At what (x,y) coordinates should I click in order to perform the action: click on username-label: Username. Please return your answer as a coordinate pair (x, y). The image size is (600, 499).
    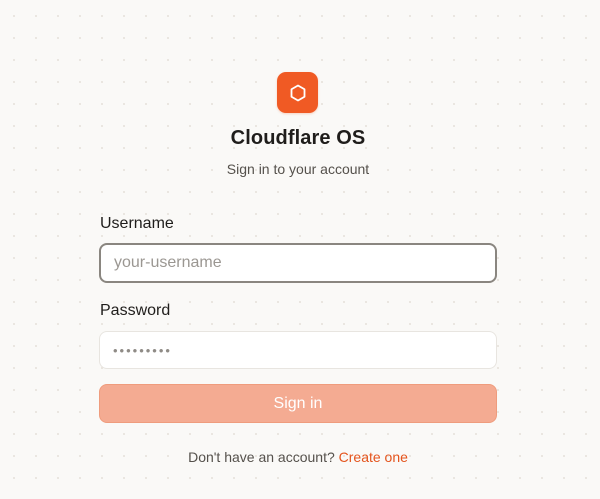
    Looking at the image, I should click on (137, 223).